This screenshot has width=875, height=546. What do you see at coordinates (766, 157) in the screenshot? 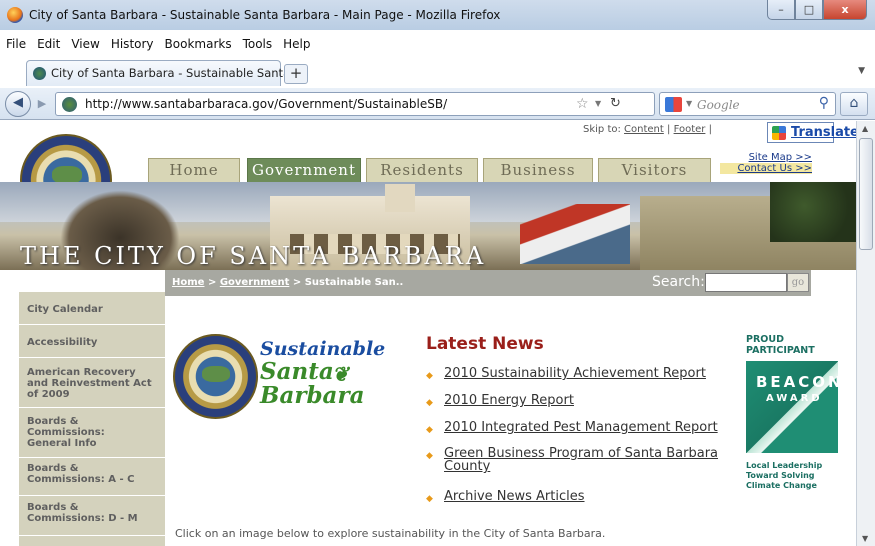
I see `site-map-link: Site Map >>` at bounding box center [766, 157].